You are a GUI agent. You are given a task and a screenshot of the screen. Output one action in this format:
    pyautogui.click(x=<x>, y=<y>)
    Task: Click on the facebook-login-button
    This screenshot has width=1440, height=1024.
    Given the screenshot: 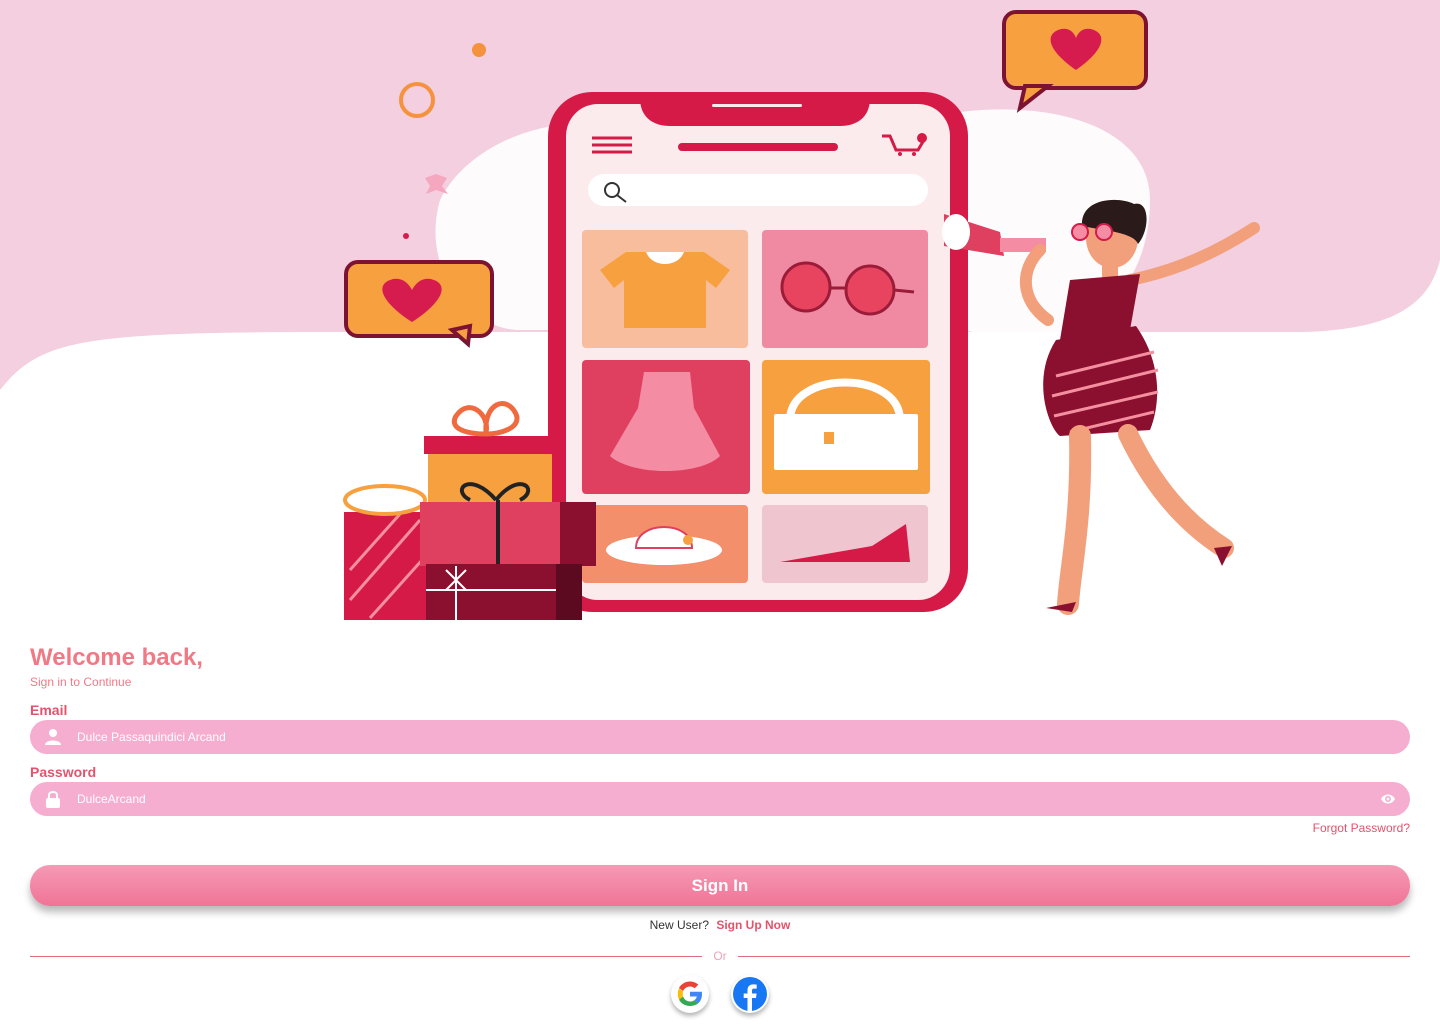 What is the action you would take?
    pyautogui.click(x=750, y=994)
    